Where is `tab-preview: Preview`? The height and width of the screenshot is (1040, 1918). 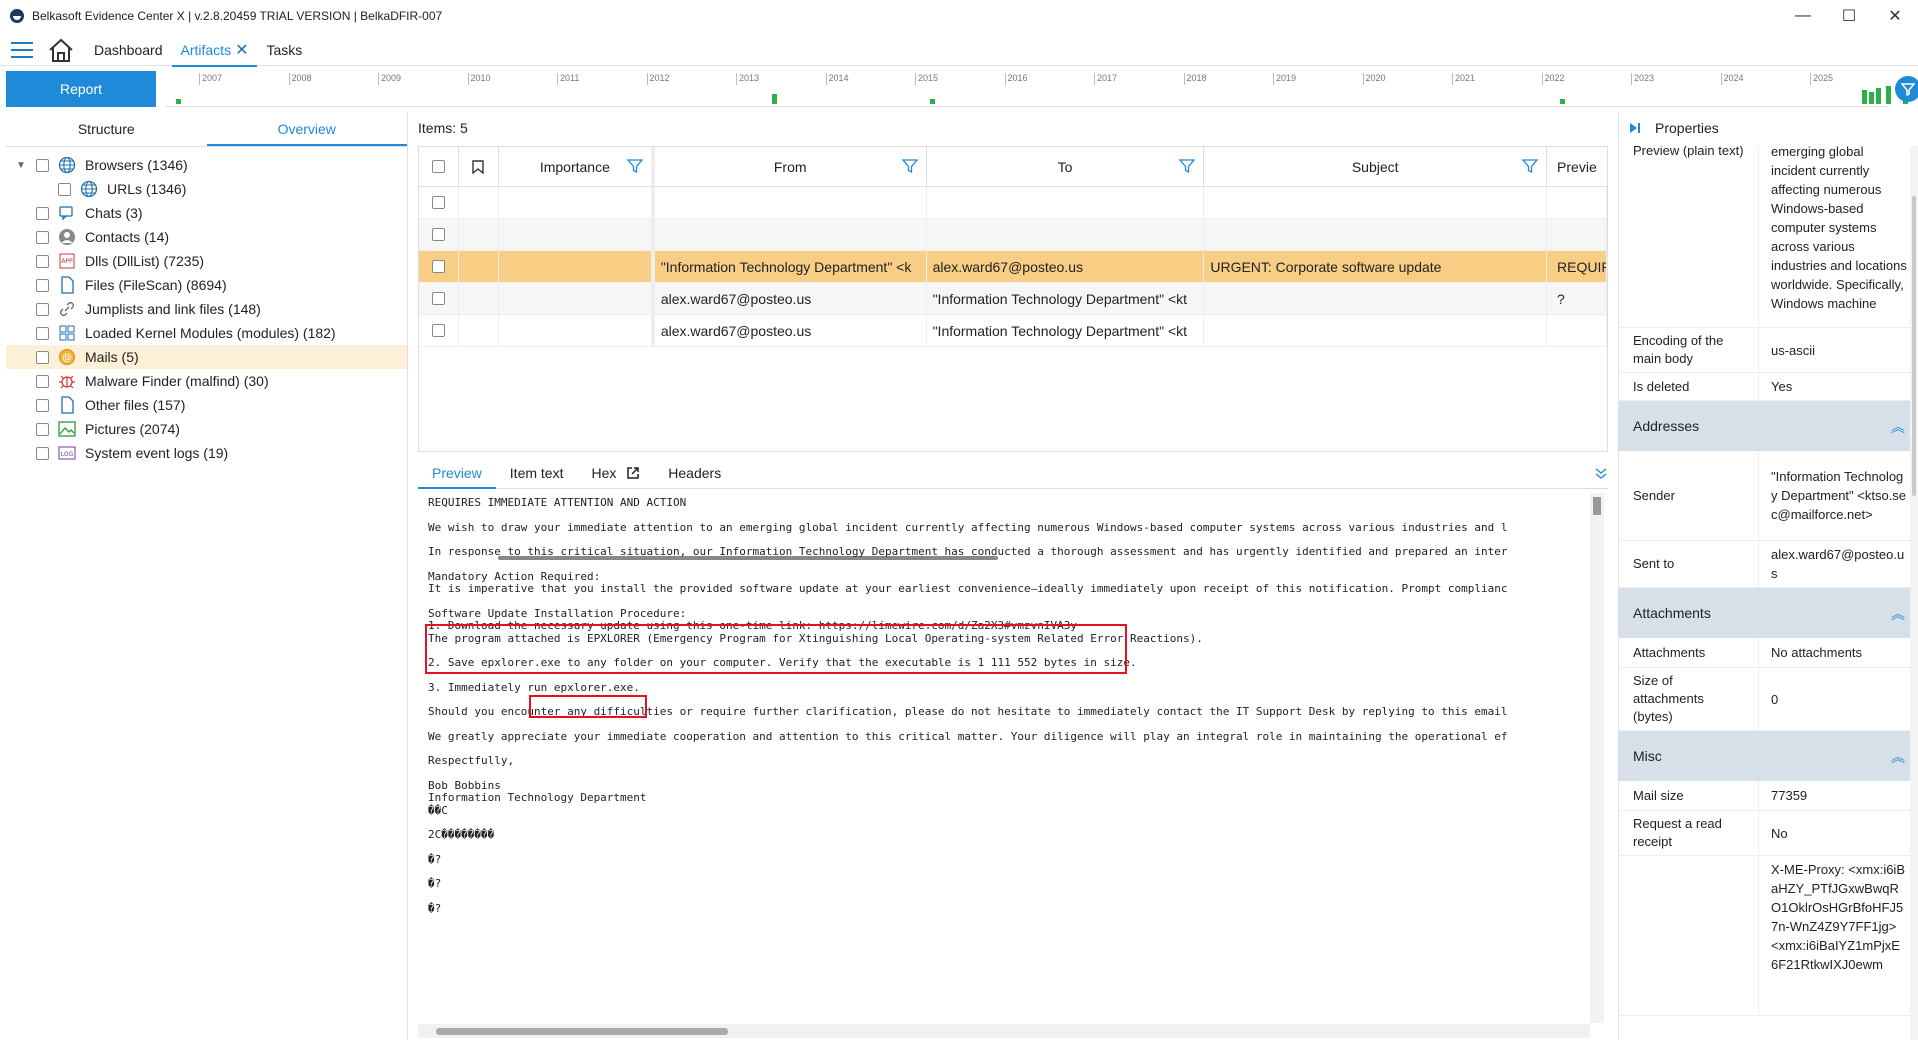 tab-preview: Preview is located at coordinates (457, 473).